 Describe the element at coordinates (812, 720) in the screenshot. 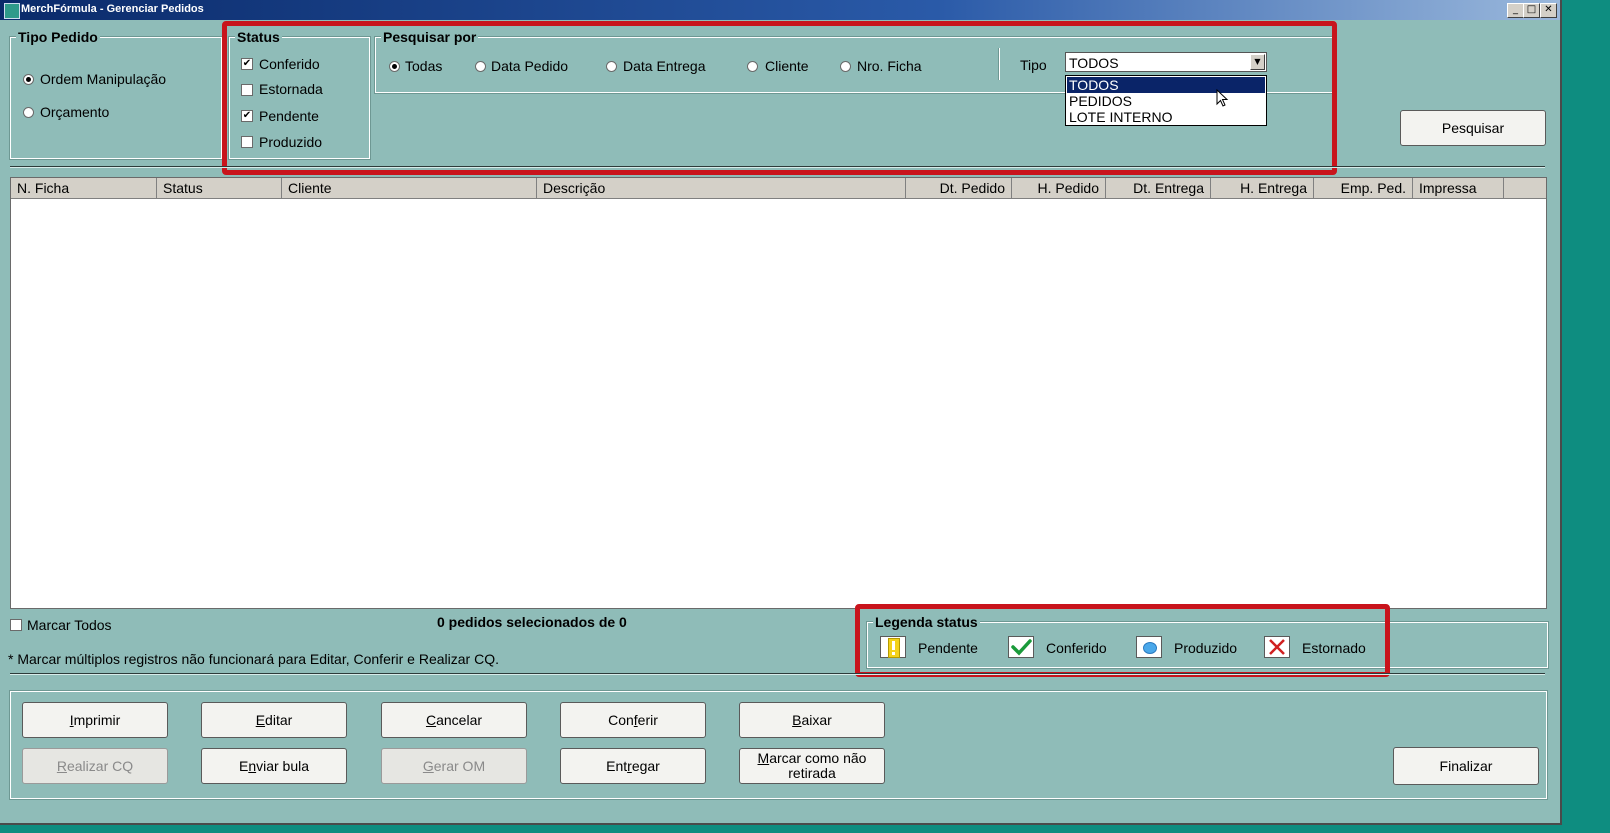

I see `baixar-button: Baixar` at that location.